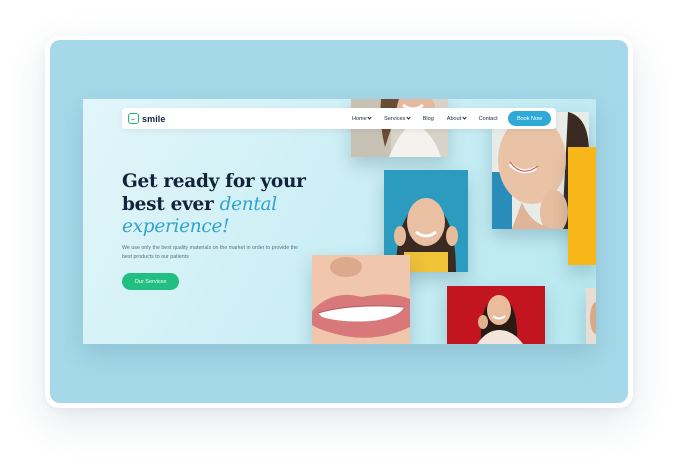 Image resolution: width=682 pixels, height=467 pixels. I want to click on nav-item-services: Services, so click(397, 118).